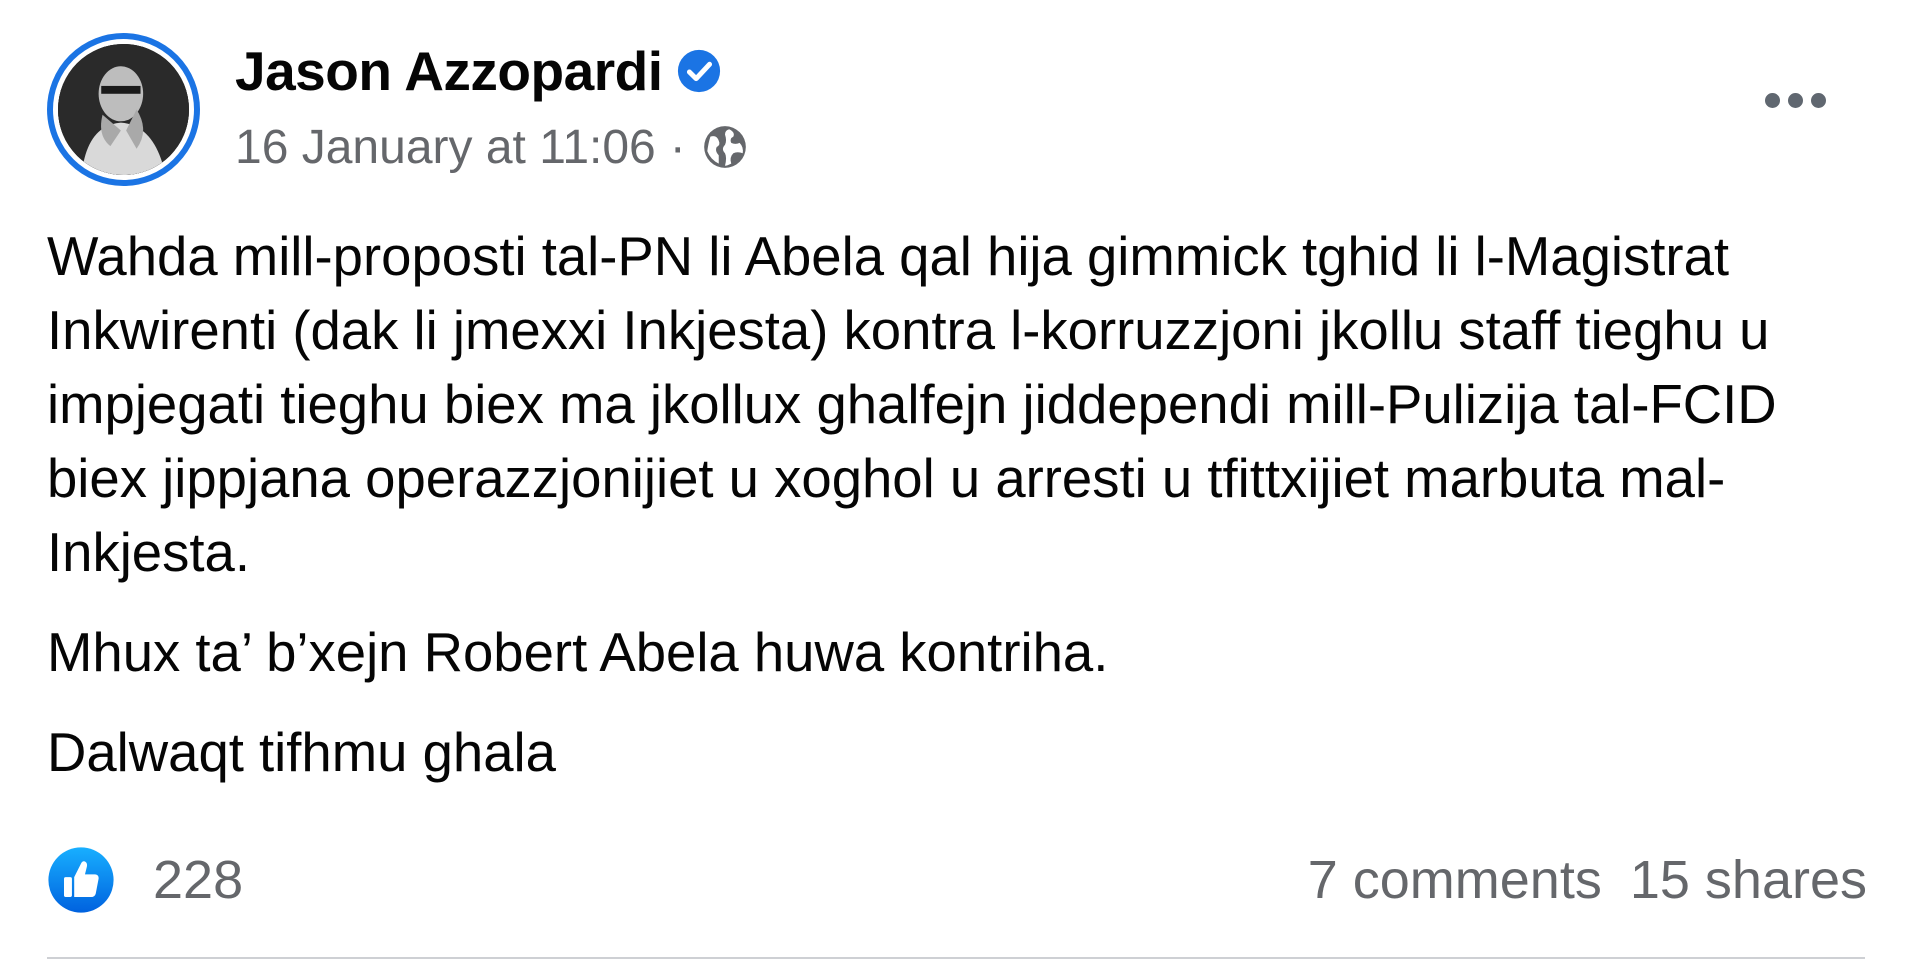 The height and width of the screenshot is (963, 1920). I want to click on post-timestamp: 16 January at 11:06, so click(445, 147).